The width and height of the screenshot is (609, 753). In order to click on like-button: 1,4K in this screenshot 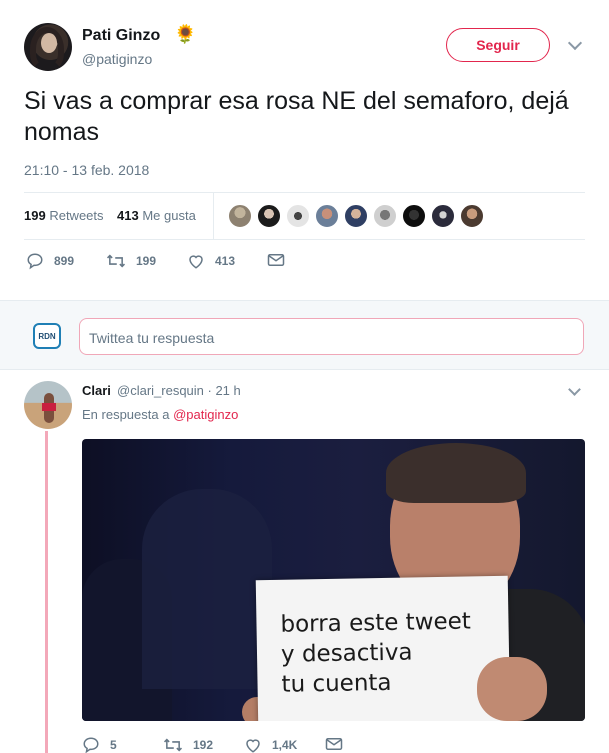, I will do `click(270, 744)`.